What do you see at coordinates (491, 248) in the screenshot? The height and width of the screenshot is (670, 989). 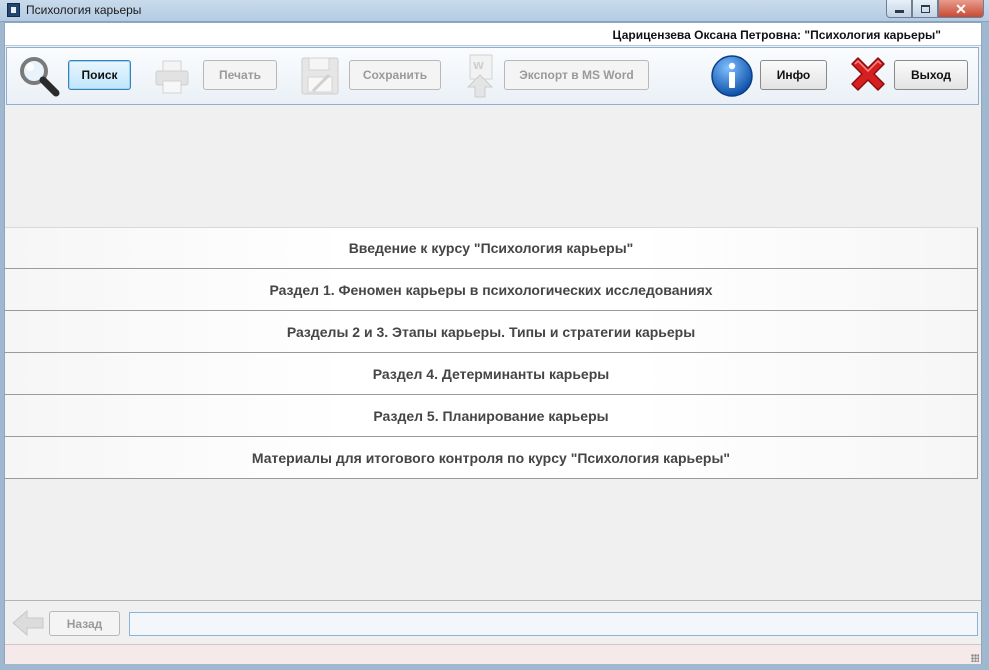 I see `menu-item-introduction: Введение к курсу "Психология карьеры"` at bounding box center [491, 248].